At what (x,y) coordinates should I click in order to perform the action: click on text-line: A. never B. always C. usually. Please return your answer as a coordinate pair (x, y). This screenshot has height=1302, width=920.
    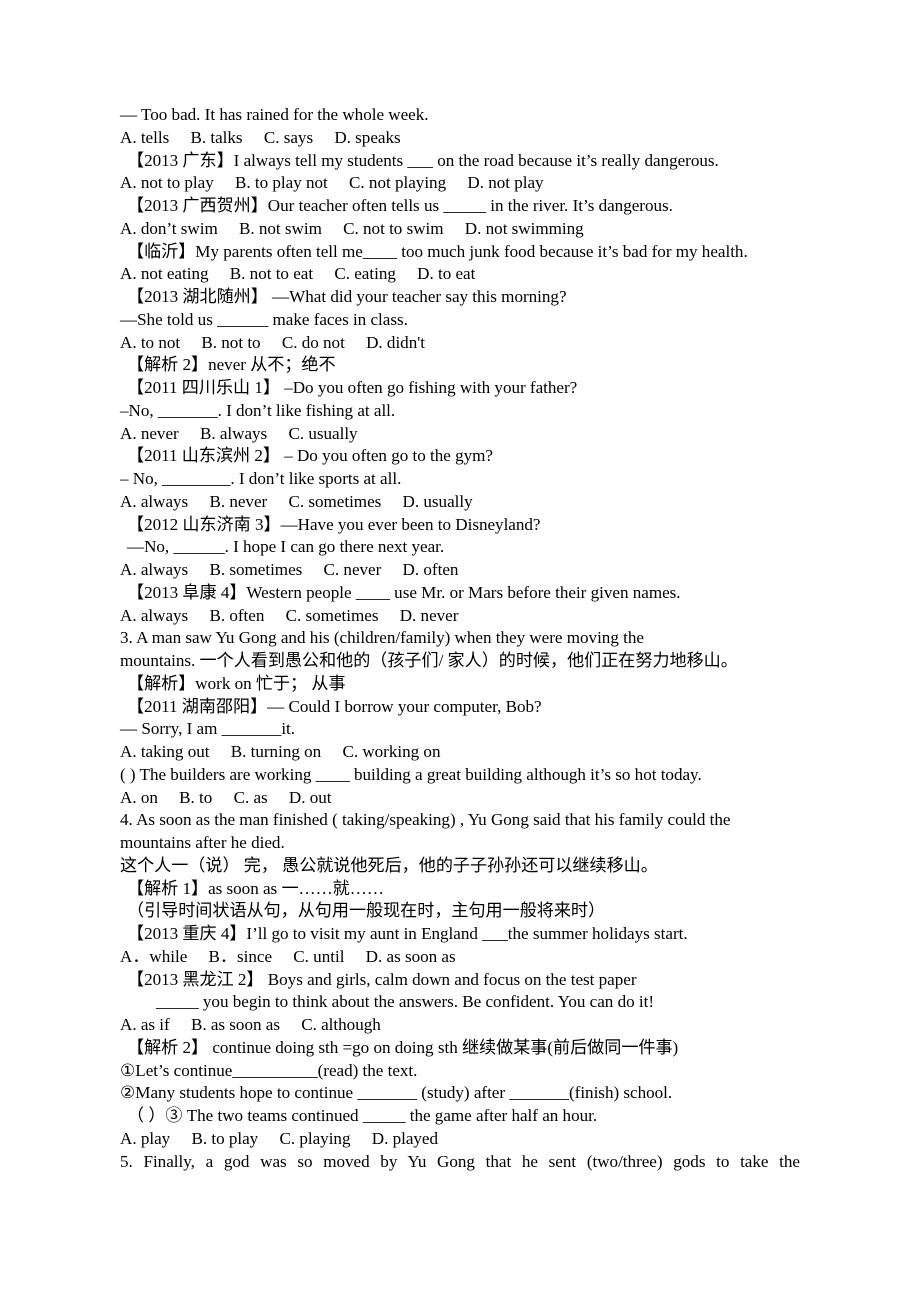
    Looking at the image, I should click on (239, 433).